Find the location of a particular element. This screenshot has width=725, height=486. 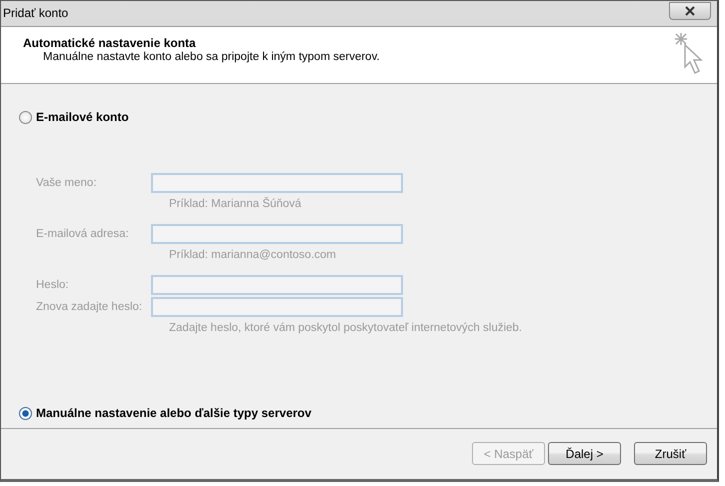

radio-button: Manuálne nastavenie alebo ďalšie typy serverov is located at coordinates (165, 413).